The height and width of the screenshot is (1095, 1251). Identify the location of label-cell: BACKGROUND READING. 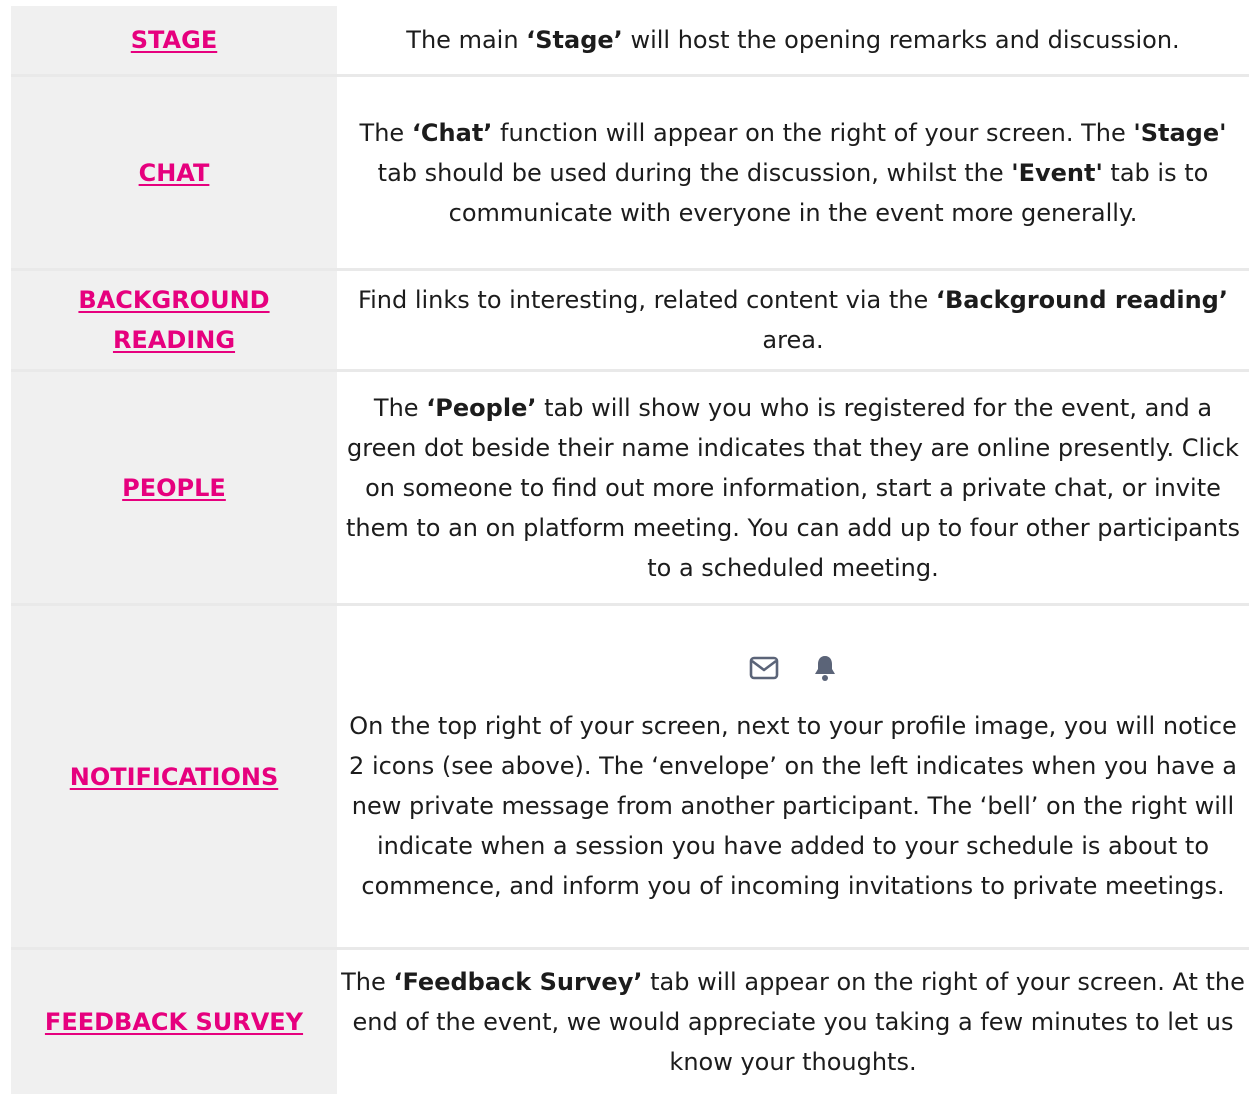
(174, 320).